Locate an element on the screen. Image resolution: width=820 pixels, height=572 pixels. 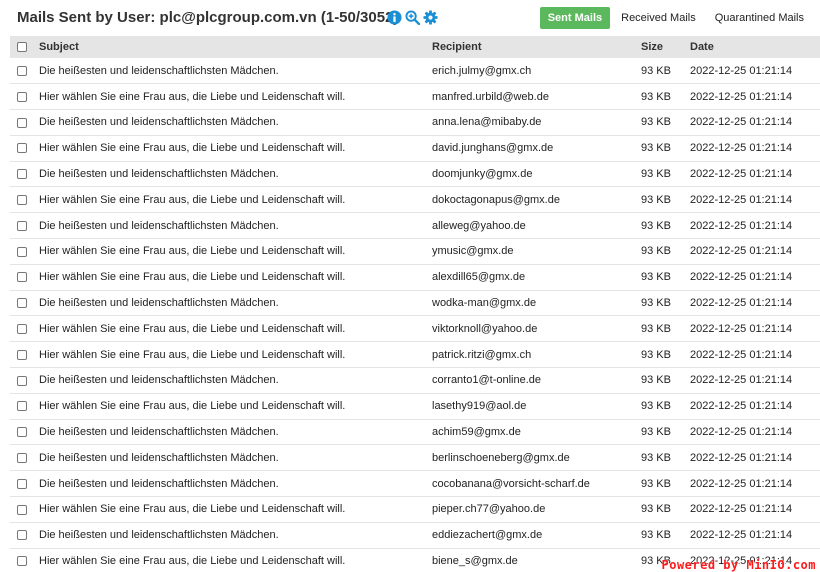
recipient-cell: patrick.ritzi@gmx.ch is located at coordinates (482, 354).